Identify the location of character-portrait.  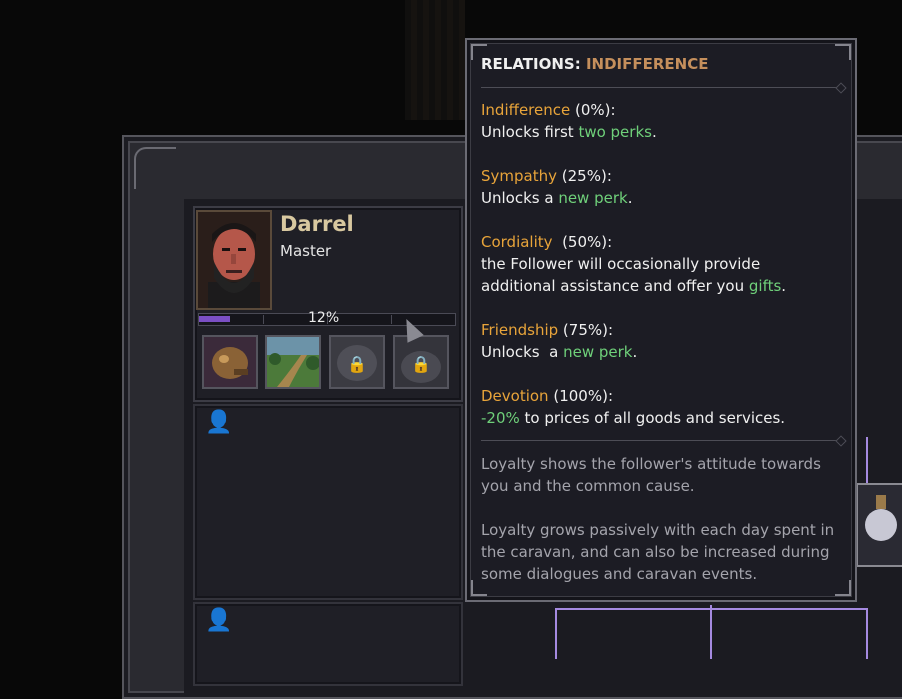
(234, 260).